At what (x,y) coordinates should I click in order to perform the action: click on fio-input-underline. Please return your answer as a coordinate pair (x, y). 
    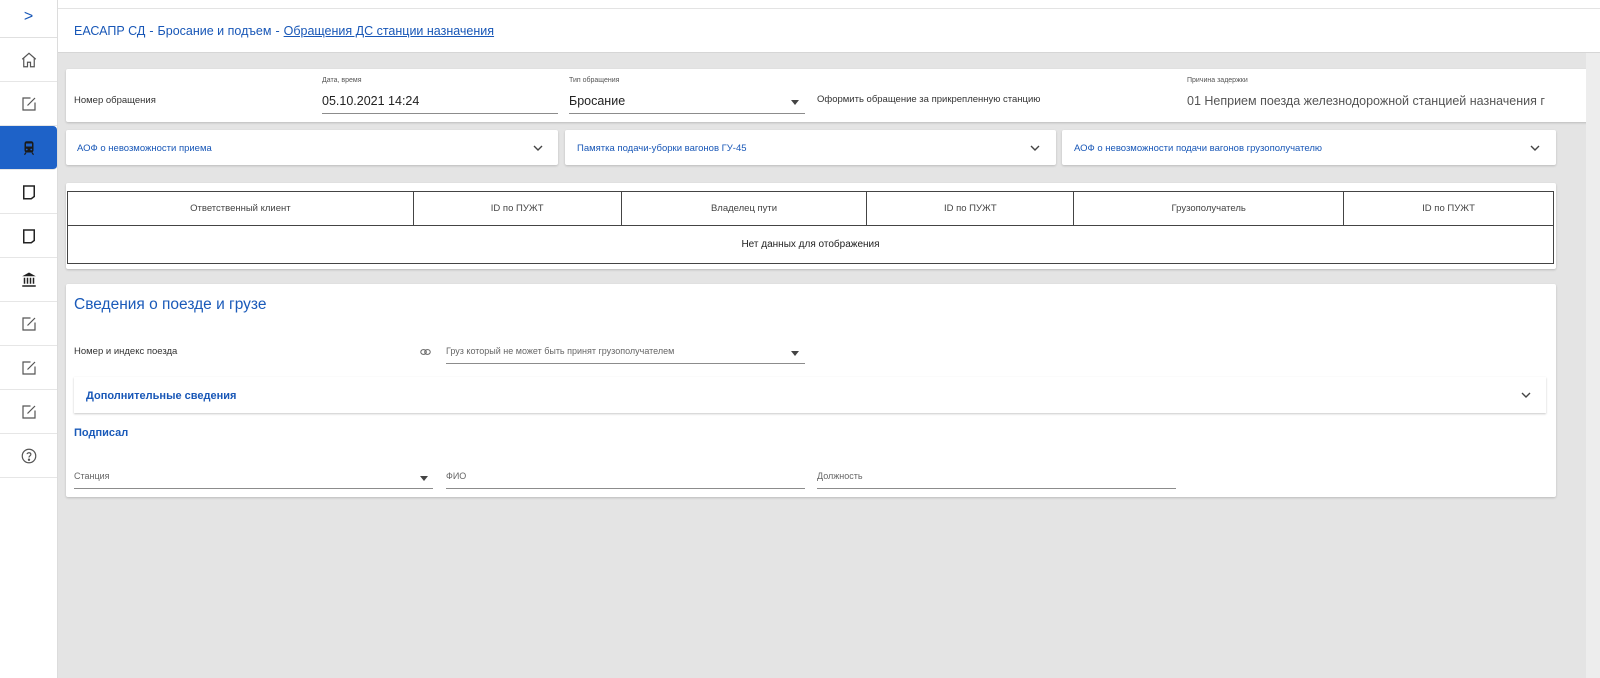
    Looking at the image, I should click on (625, 488).